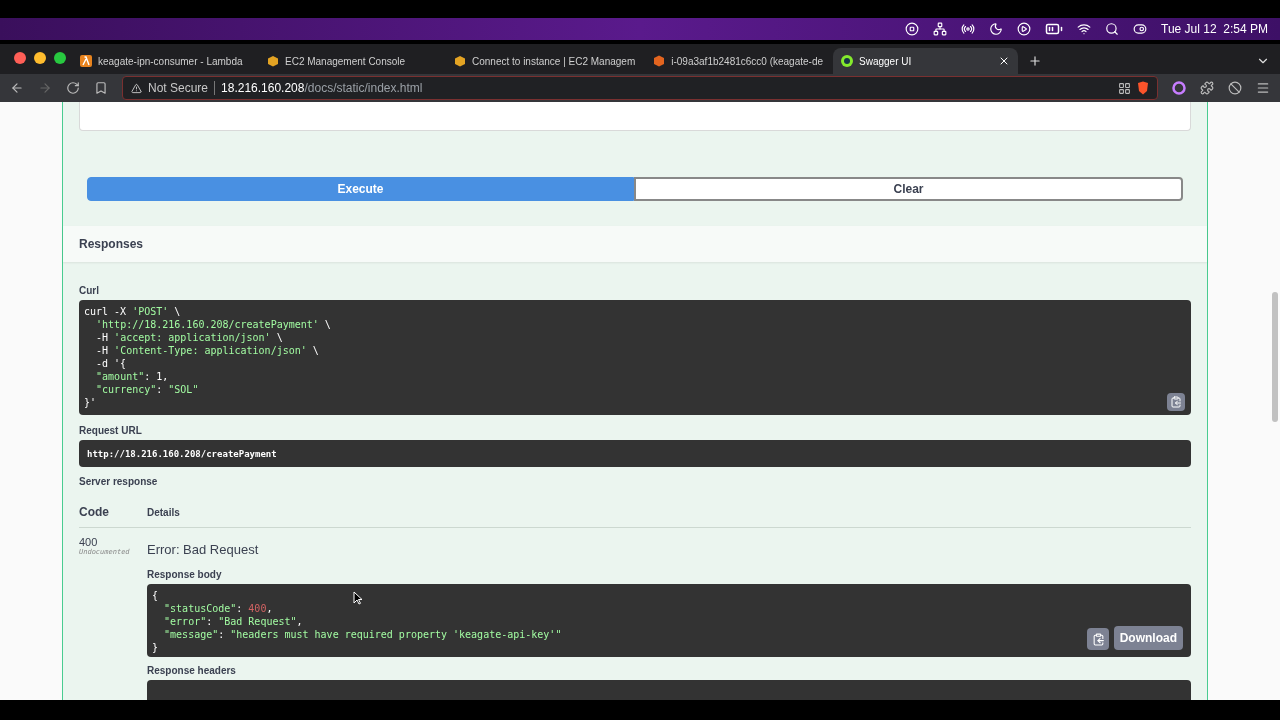 The height and width of the screenshot is (720, 1280). I want to click on status-code: 400, so click(89, 542).